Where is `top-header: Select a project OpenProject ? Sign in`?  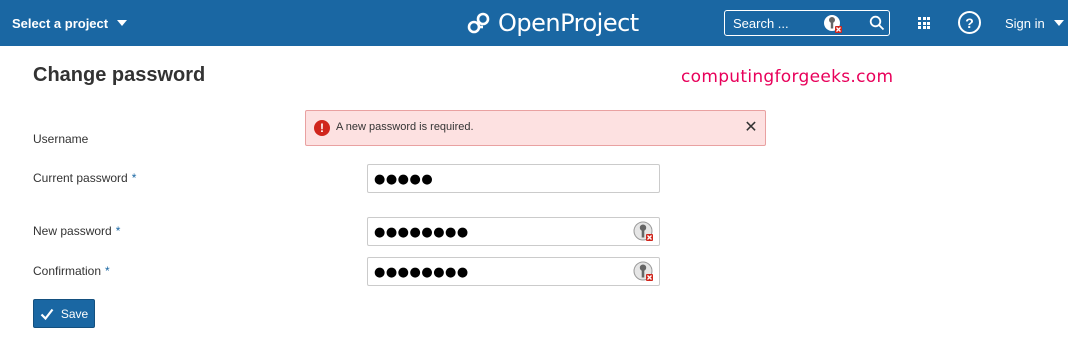
top-header: Select a project OpenProject ? Sign in is located at coordinates (534, 23).